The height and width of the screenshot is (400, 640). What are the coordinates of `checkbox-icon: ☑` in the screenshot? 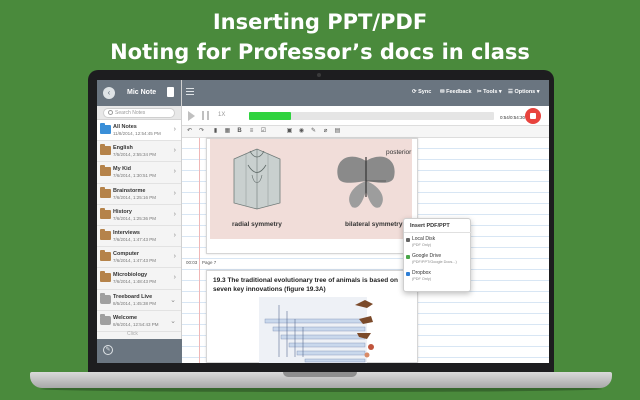 It's located at (263, 131).